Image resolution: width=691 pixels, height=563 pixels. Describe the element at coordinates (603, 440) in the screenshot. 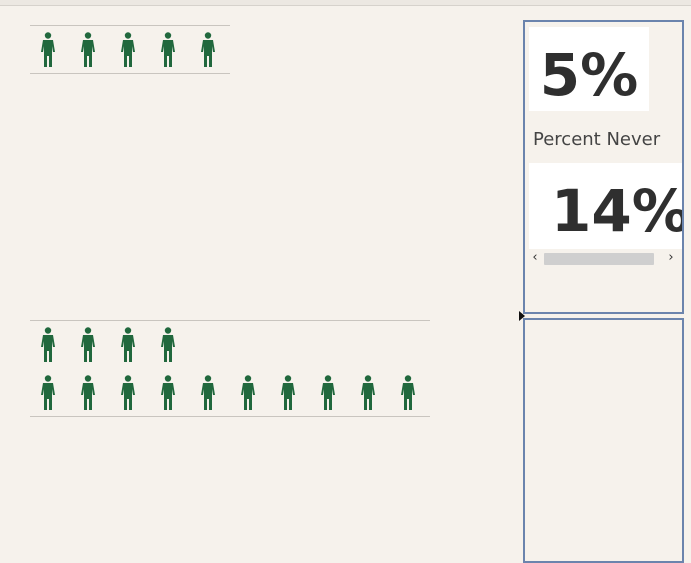

I see `empty-panel` at that location.